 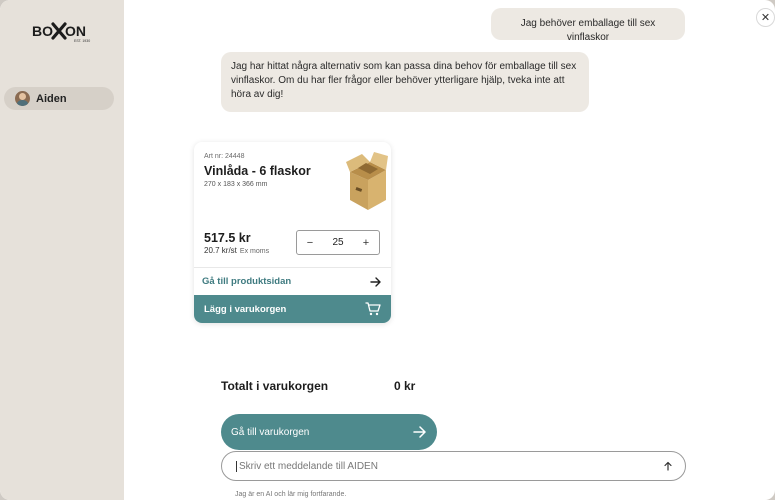 What do you see at coordinates (270, 432) in the screenshot?
I see `go-to-cart-label: Gå till varukorgen` at bounding box center [270, 432].